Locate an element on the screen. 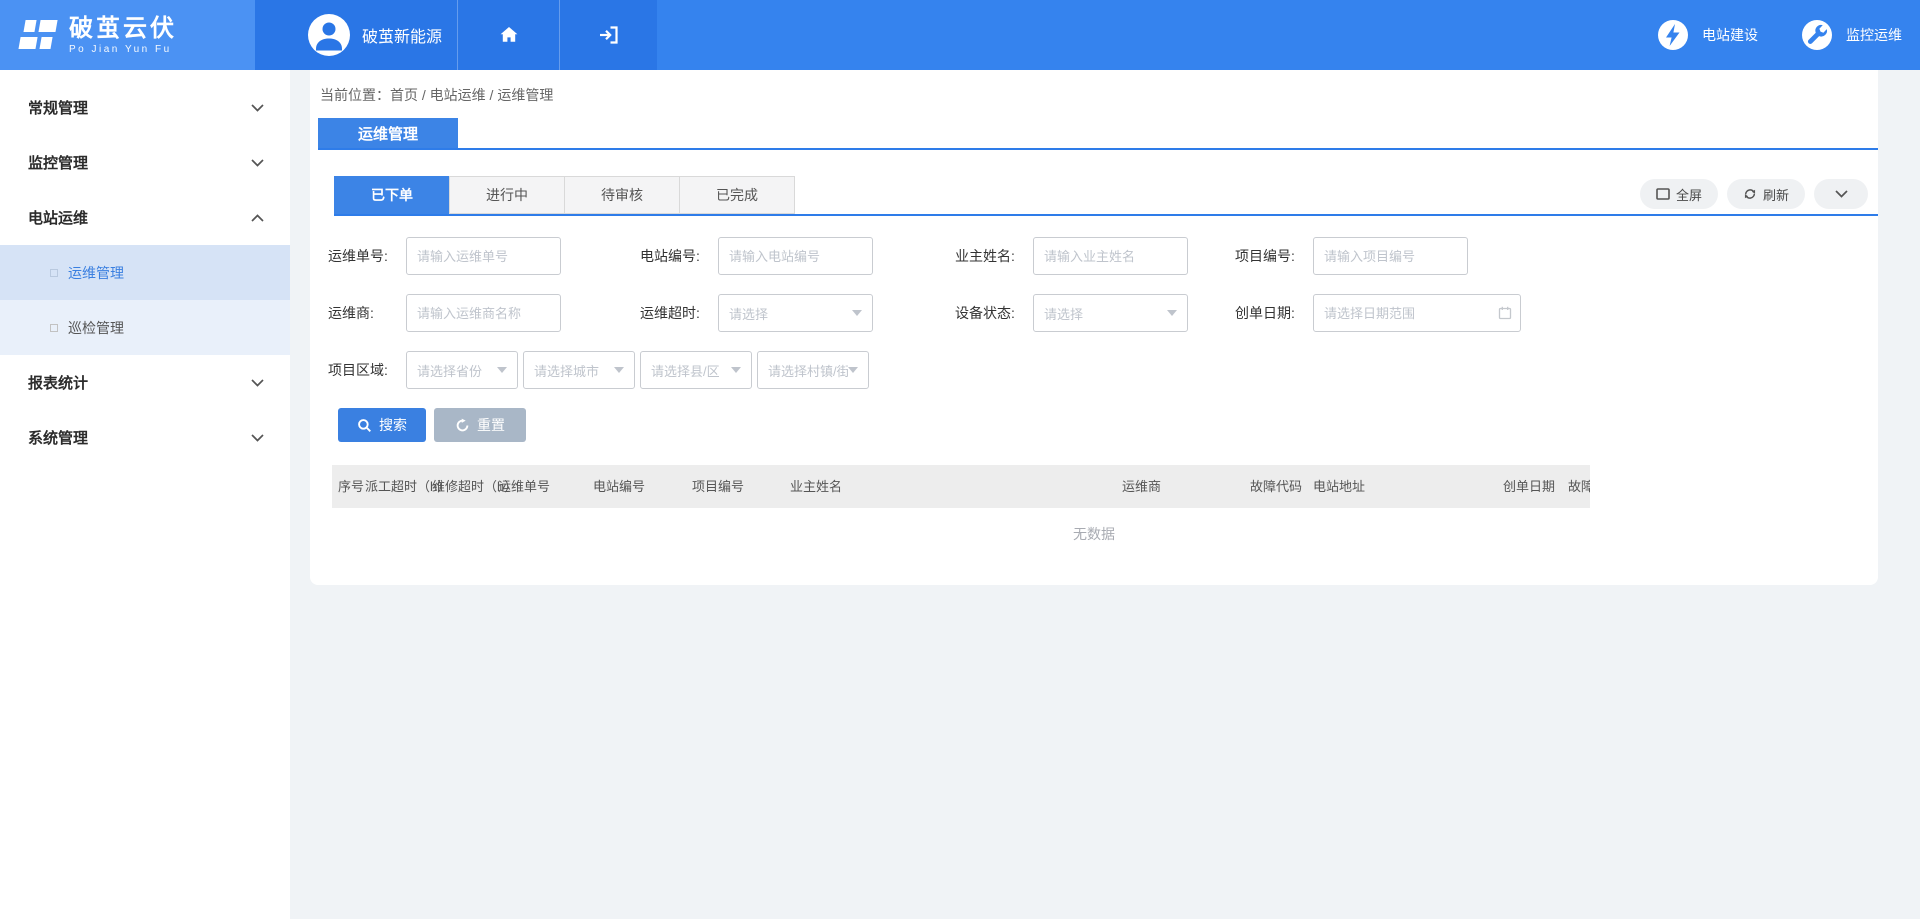 This screenshot has height=919, width=1920. column-header: 故障类型 is located at coordinates (1579, 486).